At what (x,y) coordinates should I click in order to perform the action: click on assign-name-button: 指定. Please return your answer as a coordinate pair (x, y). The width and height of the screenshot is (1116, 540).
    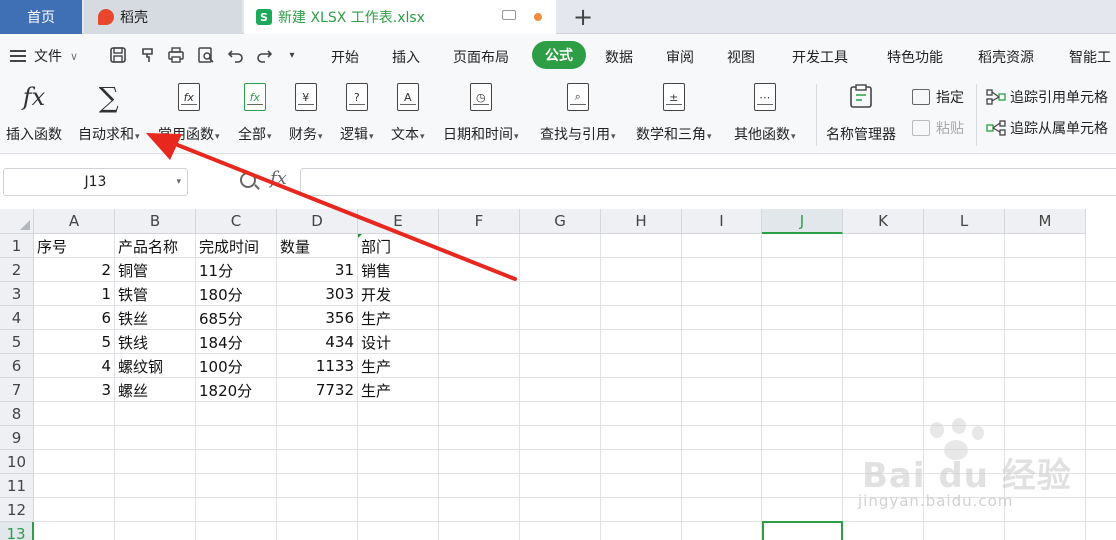
    Looking at the image, I should click on (938, 97).